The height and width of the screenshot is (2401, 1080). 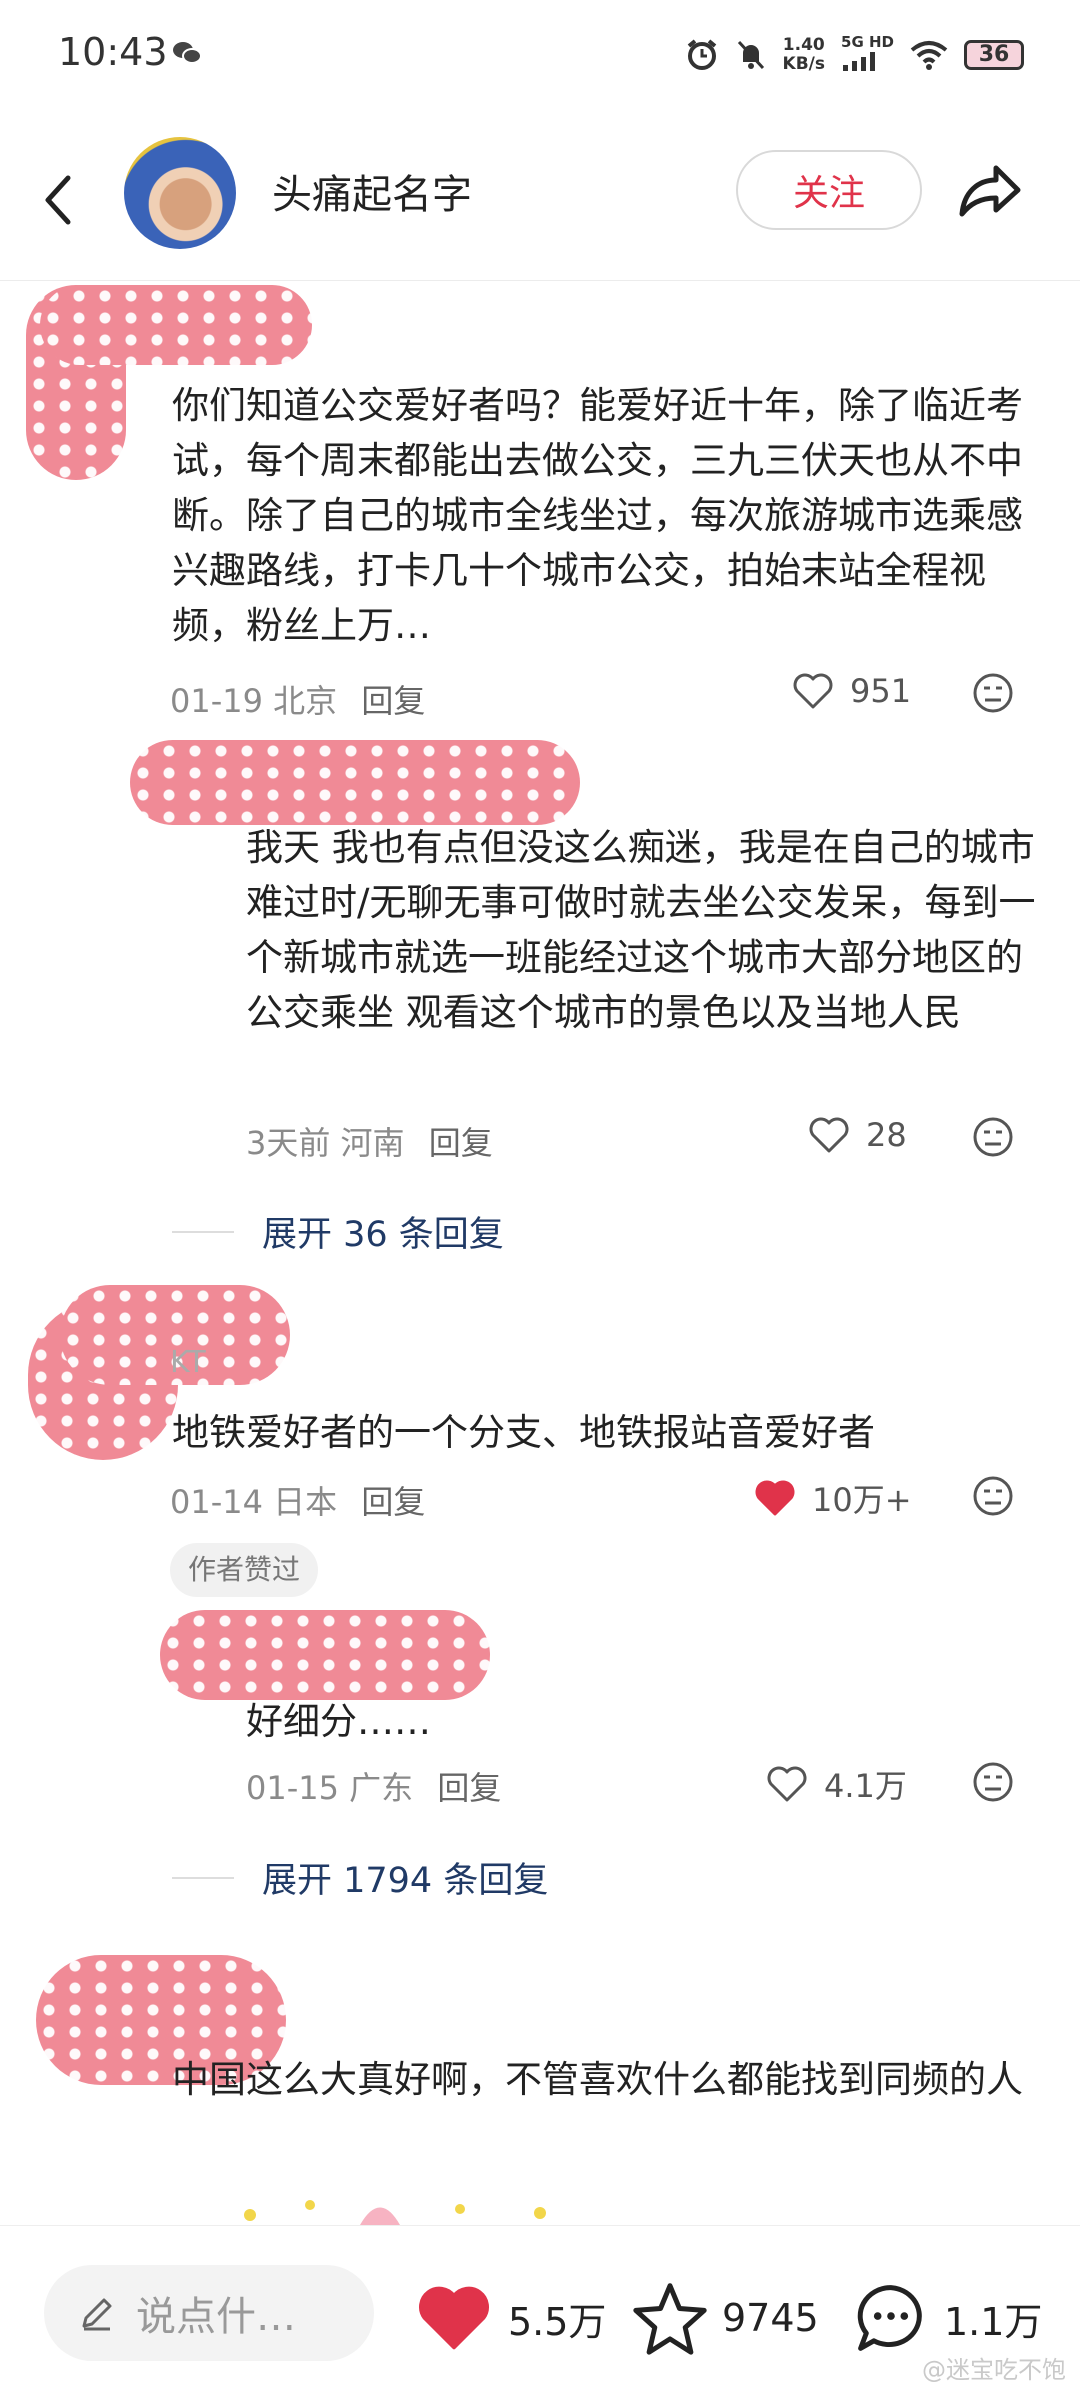 What do you see at coordinates (701, 54) in the screenshot?
I see `alarm-icon` at bounding box center [701, 54].